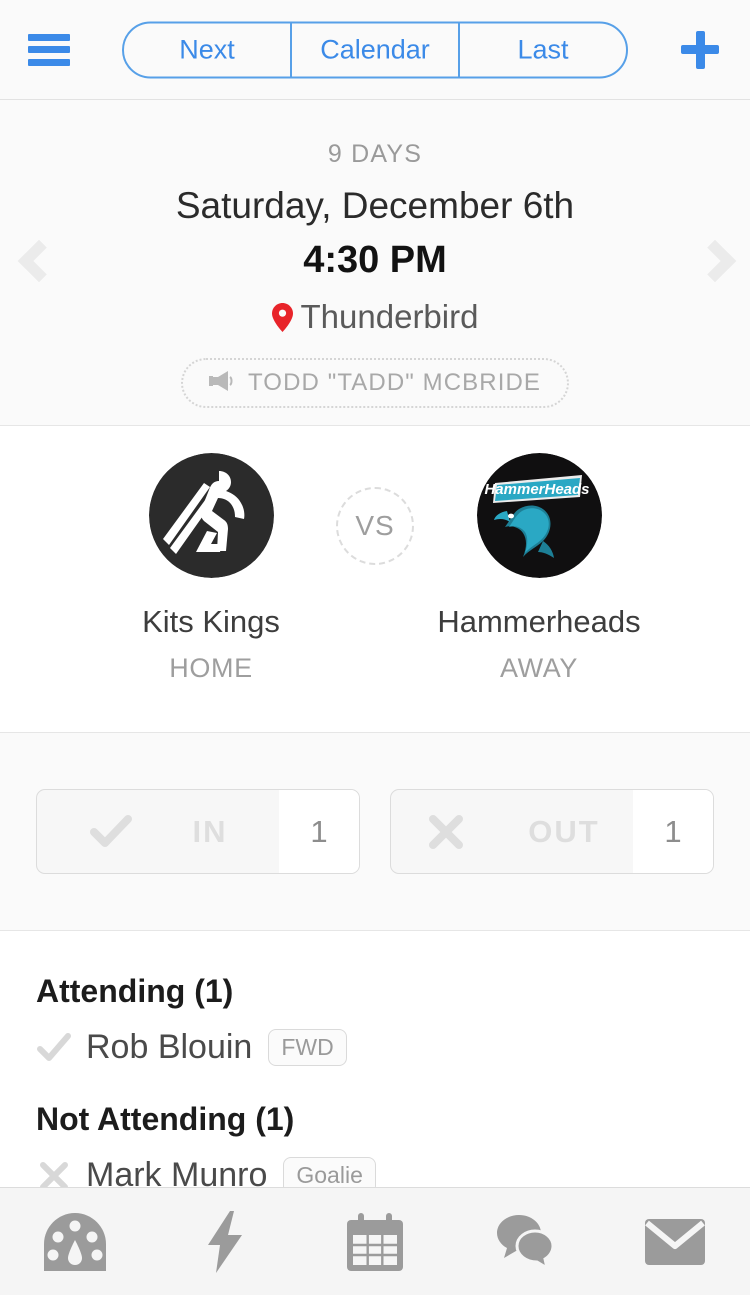 The image size is (750, 1295). Describe the element at coordinates (375, 260) in the screenshot. I see `game-time: 4:30 PM` at that location.